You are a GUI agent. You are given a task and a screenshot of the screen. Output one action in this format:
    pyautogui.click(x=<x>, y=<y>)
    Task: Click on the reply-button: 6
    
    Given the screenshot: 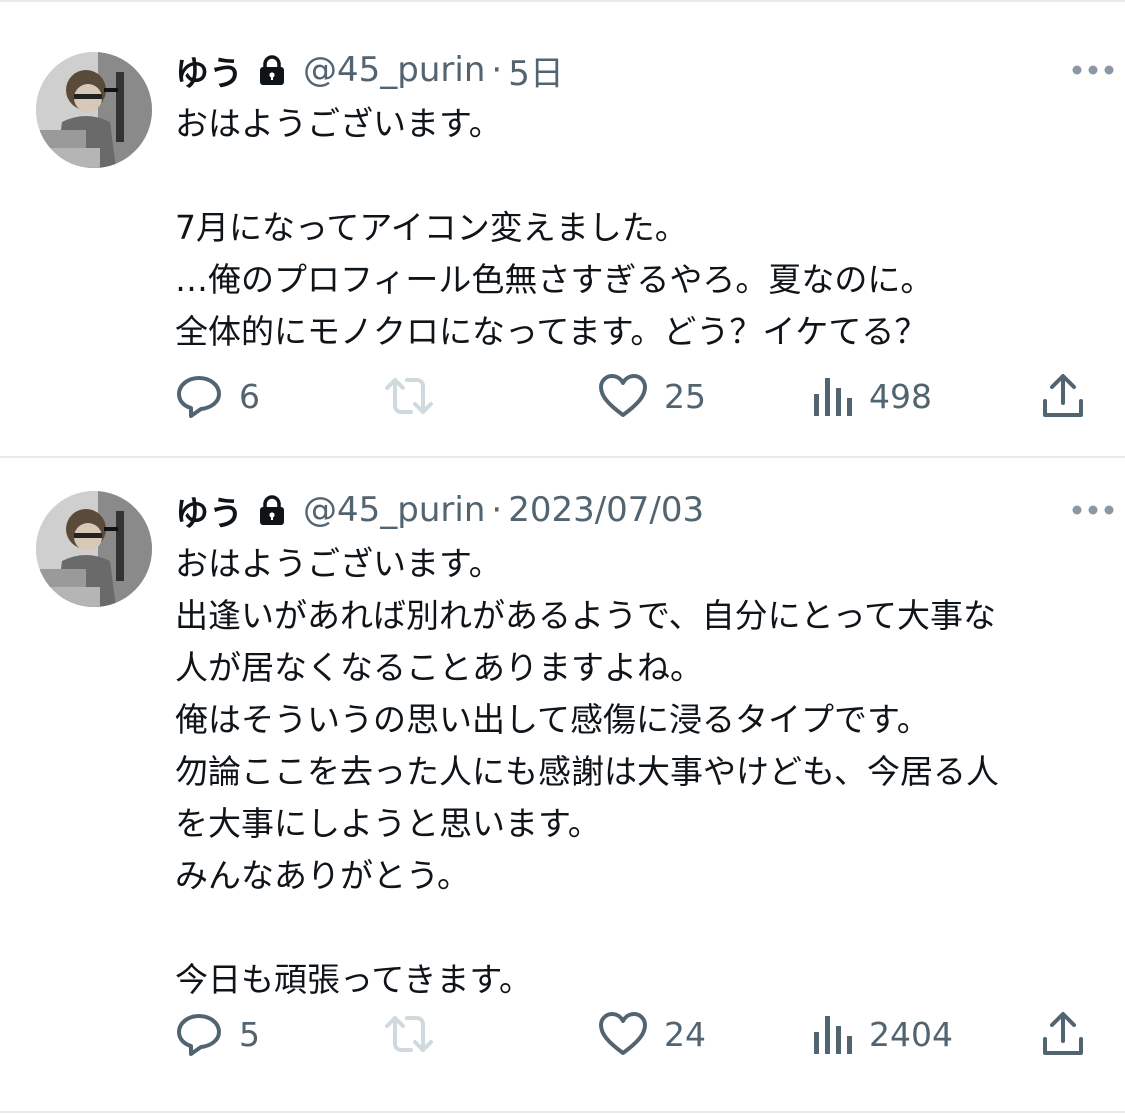 What is the action you would take?
    pyautogui.click(x=217, y=396)
    